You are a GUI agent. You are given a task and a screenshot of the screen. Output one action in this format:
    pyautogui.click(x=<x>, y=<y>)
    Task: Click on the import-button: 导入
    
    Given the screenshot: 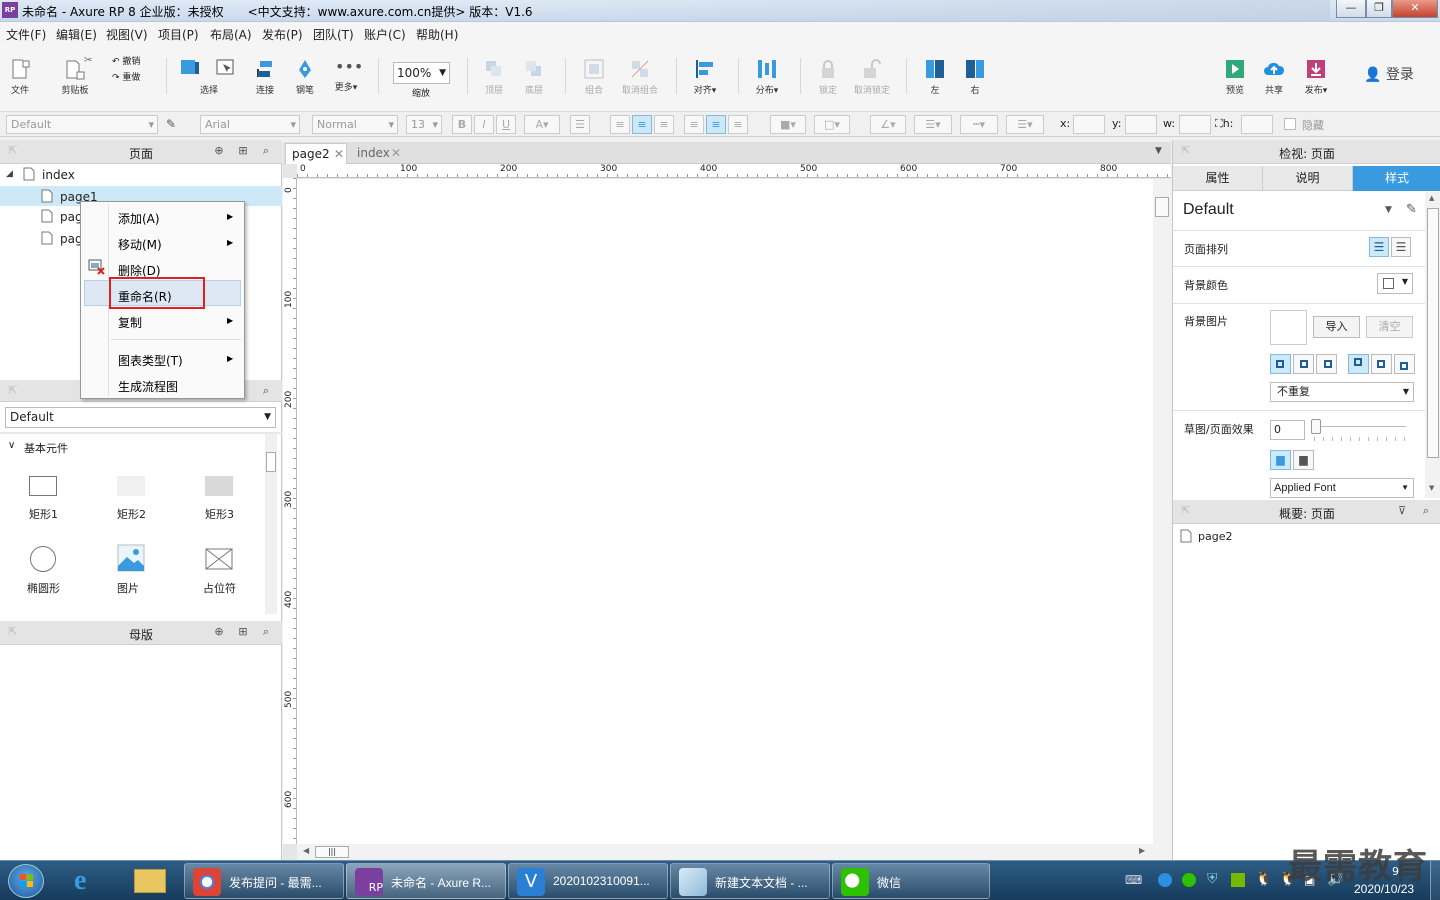 What is the action you would take?
    pyautogui.click(x=1336, y=327)
    